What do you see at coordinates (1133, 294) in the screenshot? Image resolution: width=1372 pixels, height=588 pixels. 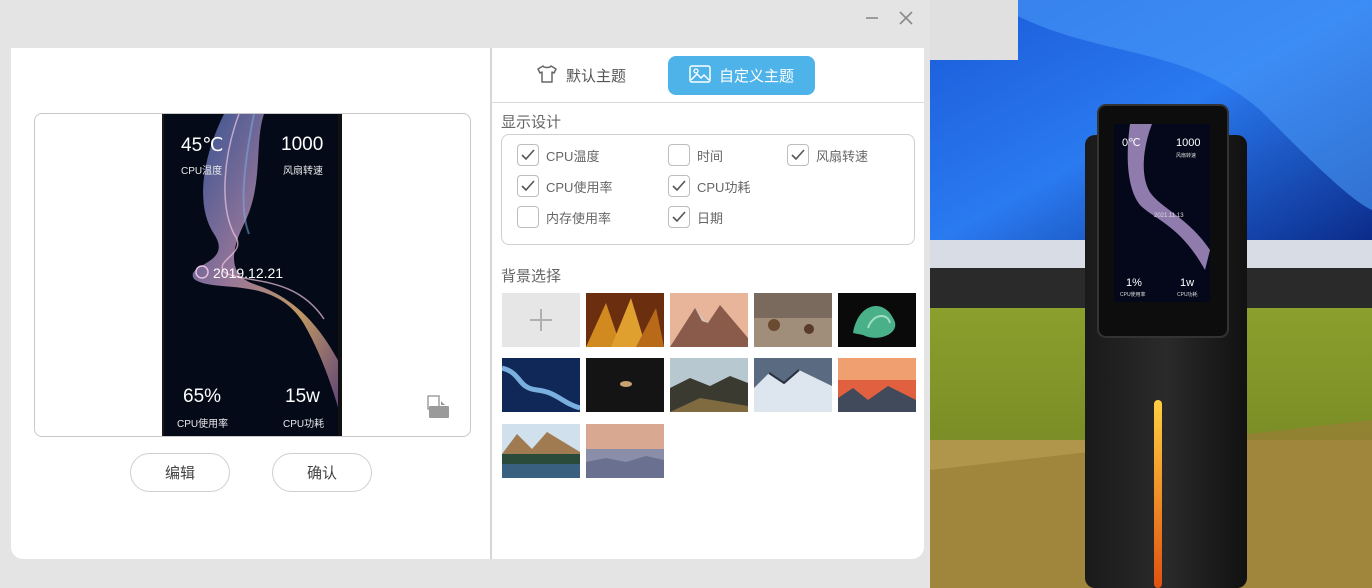 I see `device-cpu-usage-label: CPU使用率` at bounding box center [1133, 294].